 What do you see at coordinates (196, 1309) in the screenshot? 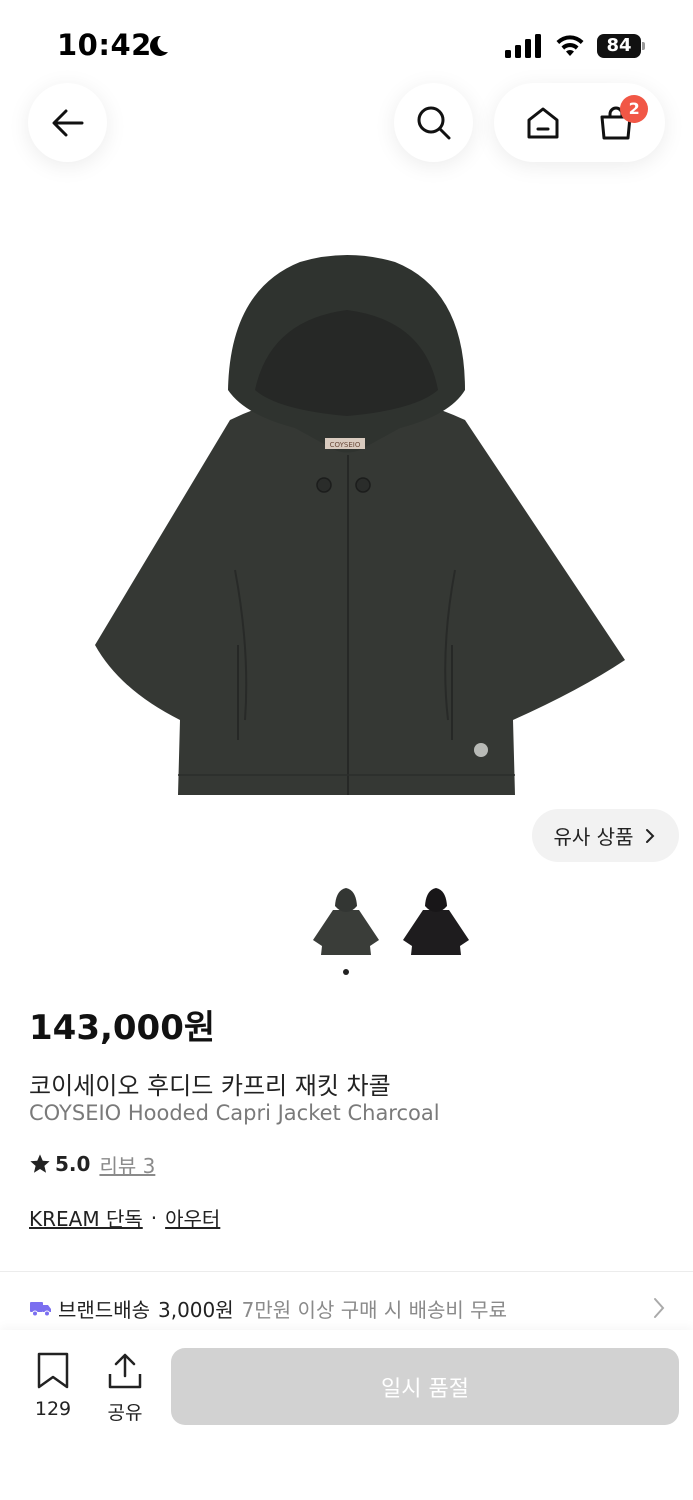
I see `shipping-fee: 3,000원` at bounding box center [196, 1309].